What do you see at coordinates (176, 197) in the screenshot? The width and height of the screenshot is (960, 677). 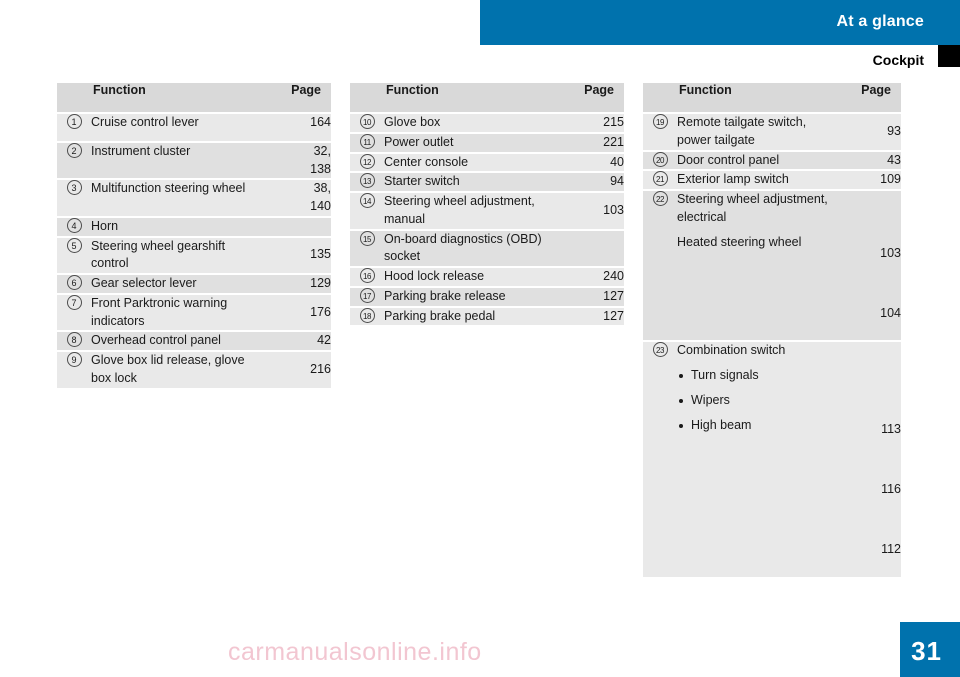 I see `item-function: Multifunction steering wheel` at bounding box center [176, 197].